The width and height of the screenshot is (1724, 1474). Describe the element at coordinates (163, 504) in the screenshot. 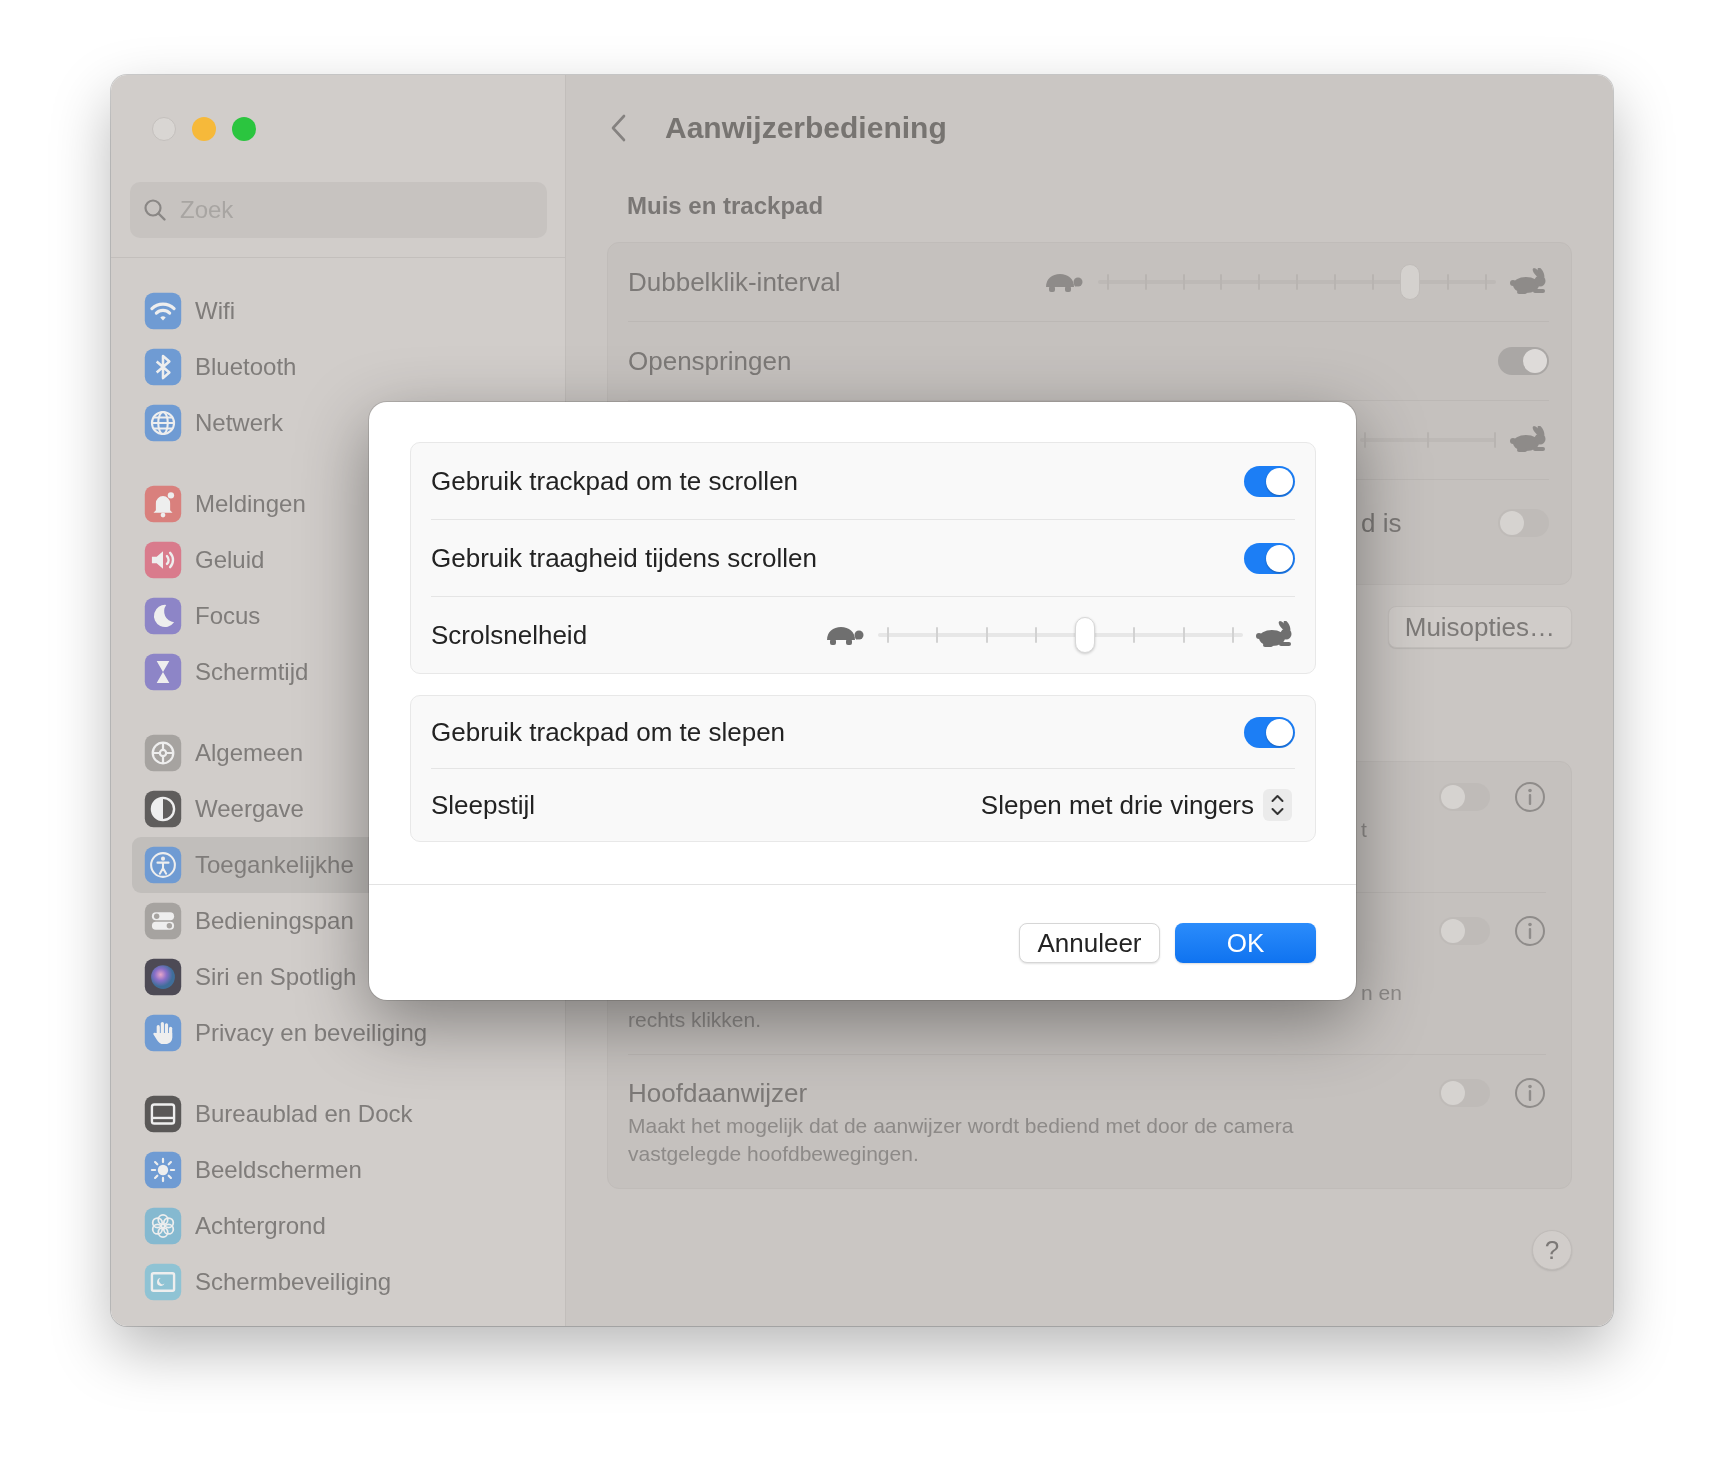

I see `bell-icon` at that location.